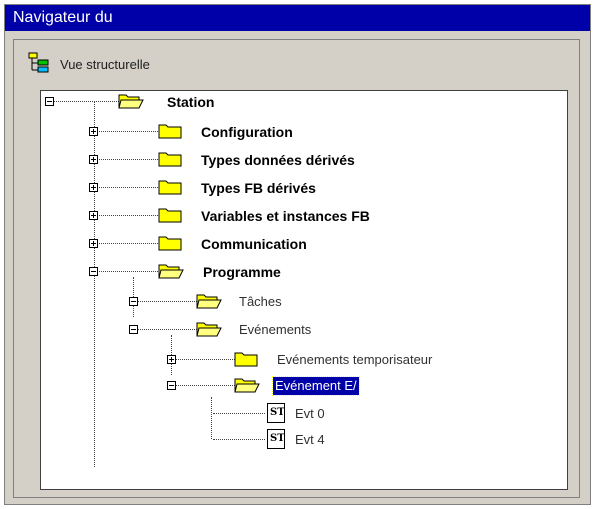  Describe the element at coordinates (316, 386) in the screenshot. I see `tree-node-io-event-selected: Evénement E/` at that location.